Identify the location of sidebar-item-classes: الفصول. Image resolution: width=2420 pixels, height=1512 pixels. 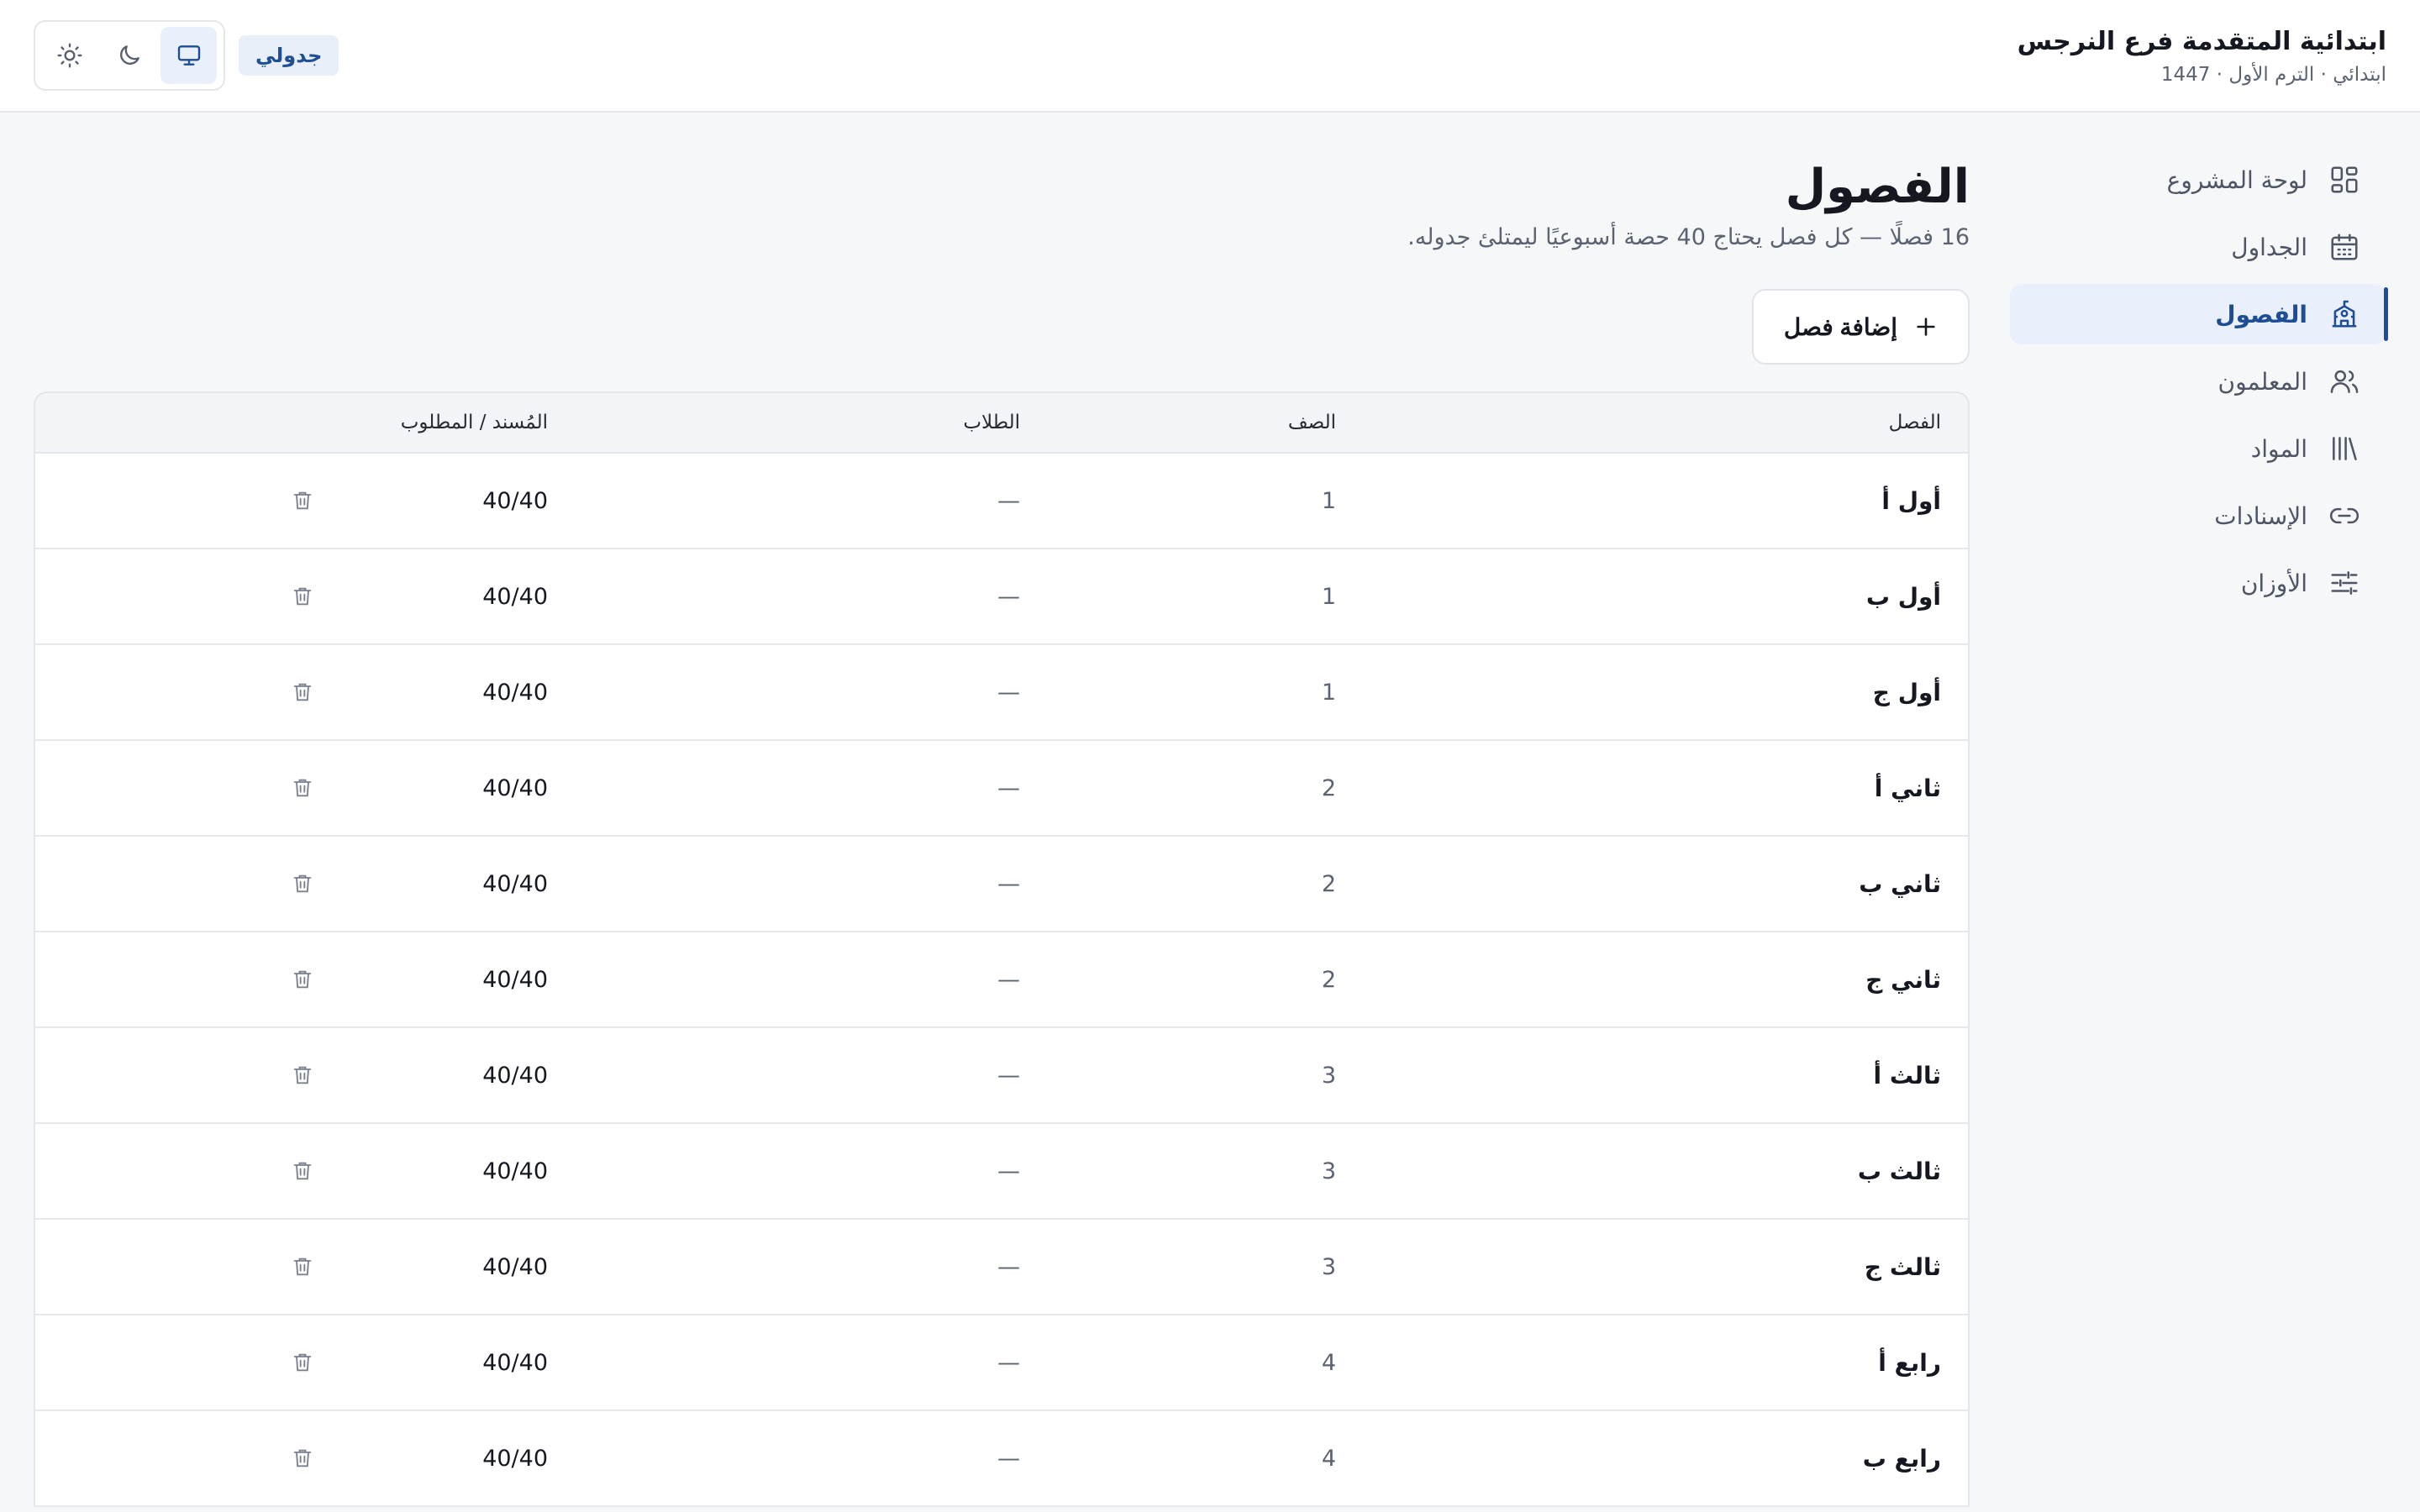
(2199, 314).